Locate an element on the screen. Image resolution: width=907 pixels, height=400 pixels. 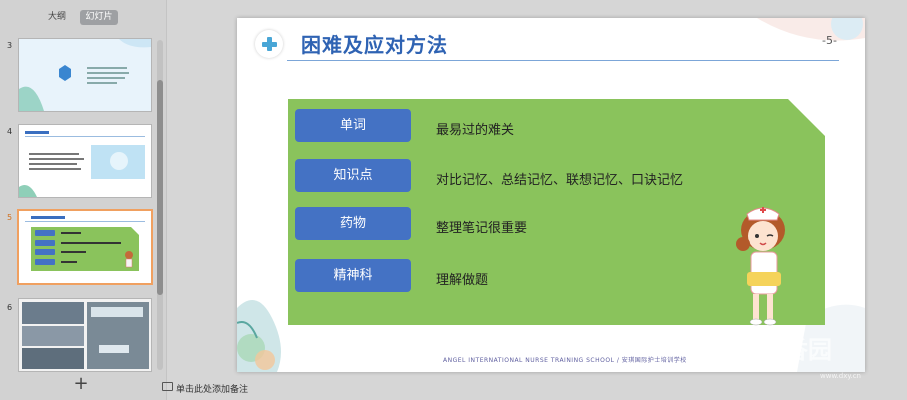
slide-4-preview is located at coordinates (85, 161).